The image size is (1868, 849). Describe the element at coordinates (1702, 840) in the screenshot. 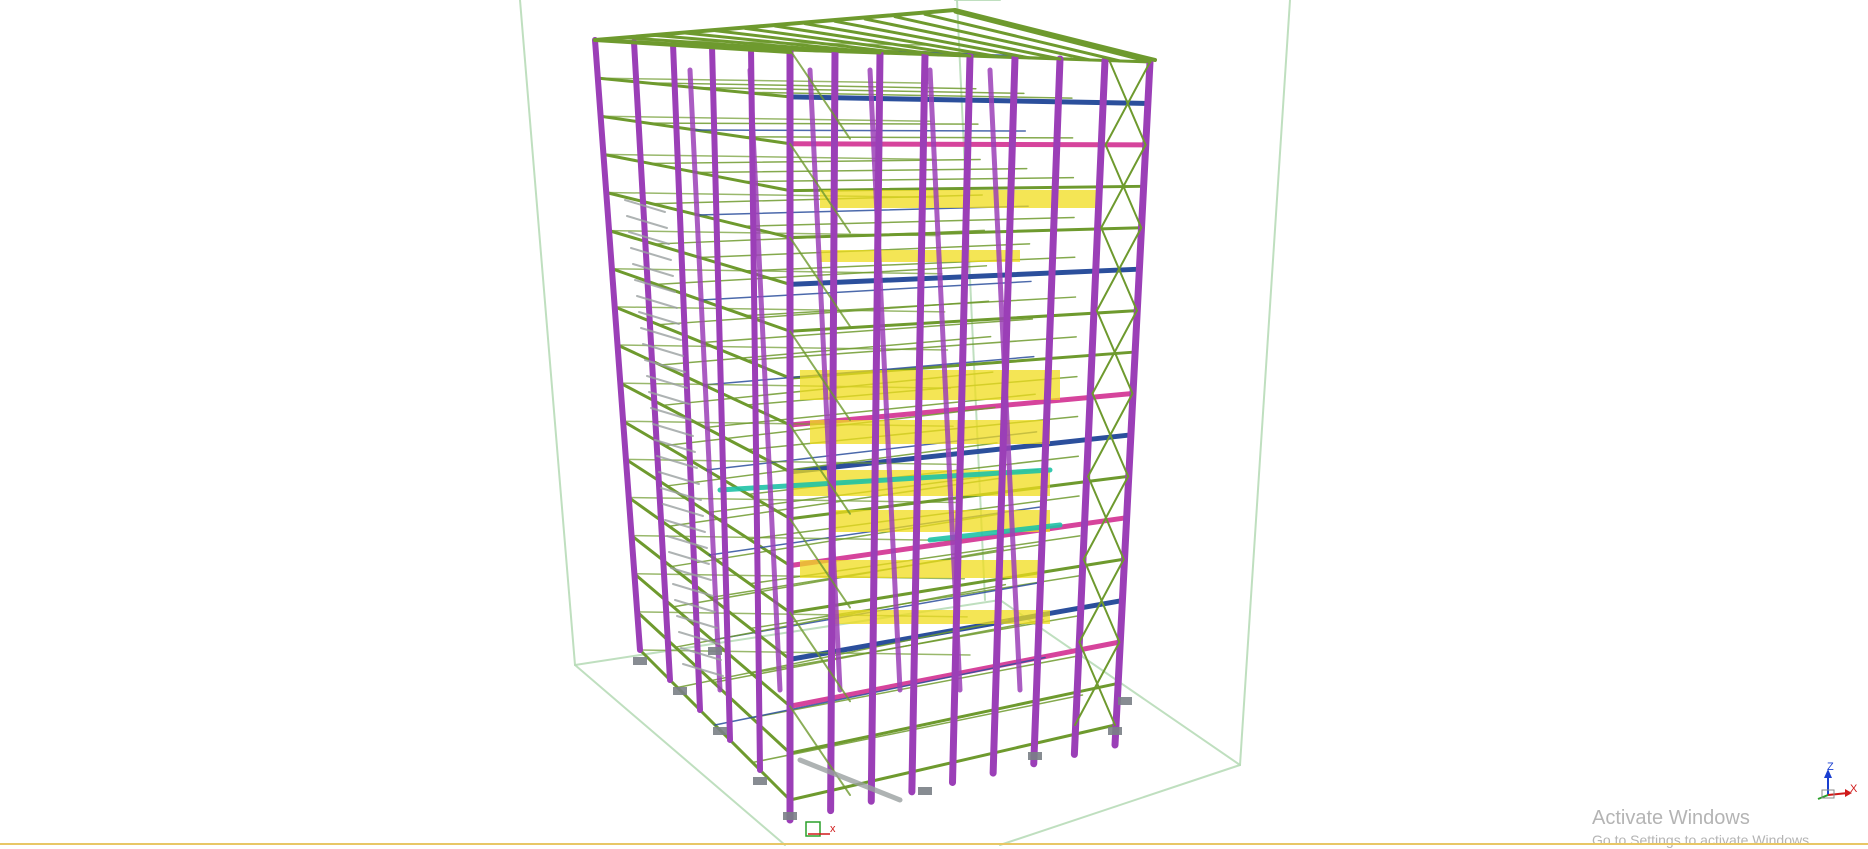

I see `watermark-subtitle: Go to Settings to activate Windows.` at that location.